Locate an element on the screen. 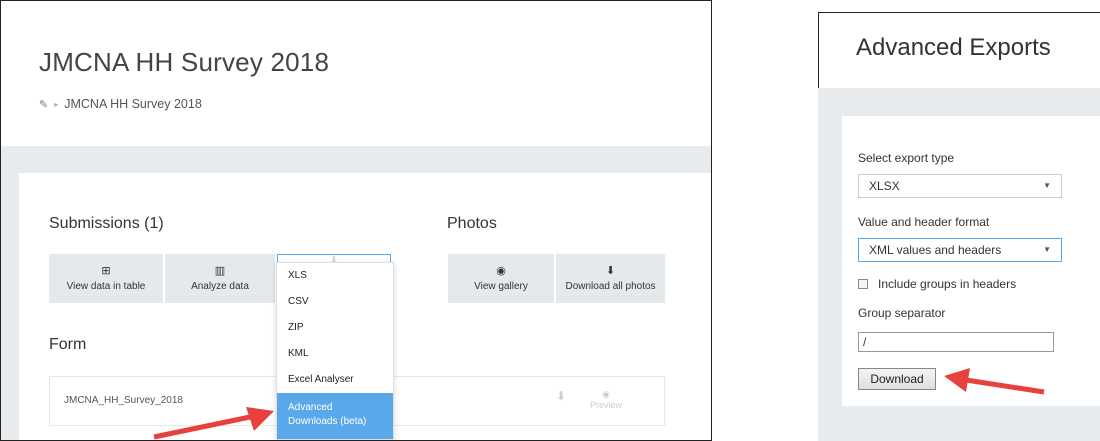  download-photos-label: Download all photos is located at coordinates (610, 287).